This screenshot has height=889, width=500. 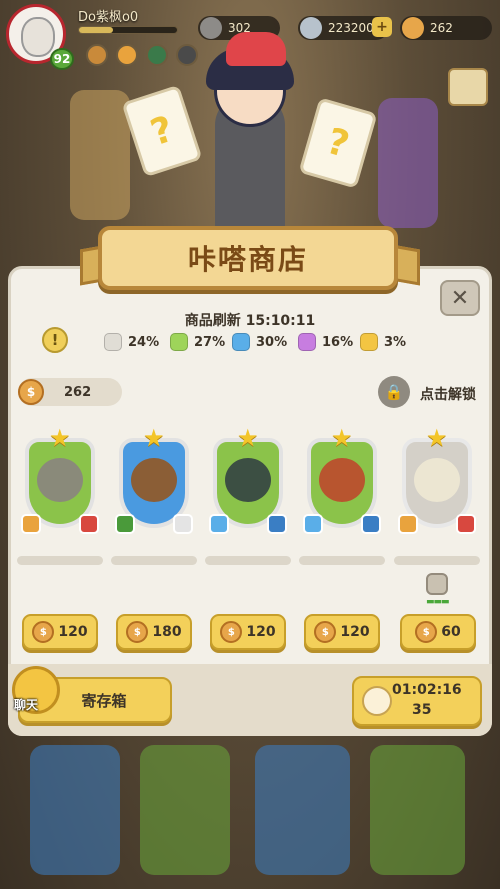 I want to click on pet-slot-2: ★, so click(x=154, y=494).